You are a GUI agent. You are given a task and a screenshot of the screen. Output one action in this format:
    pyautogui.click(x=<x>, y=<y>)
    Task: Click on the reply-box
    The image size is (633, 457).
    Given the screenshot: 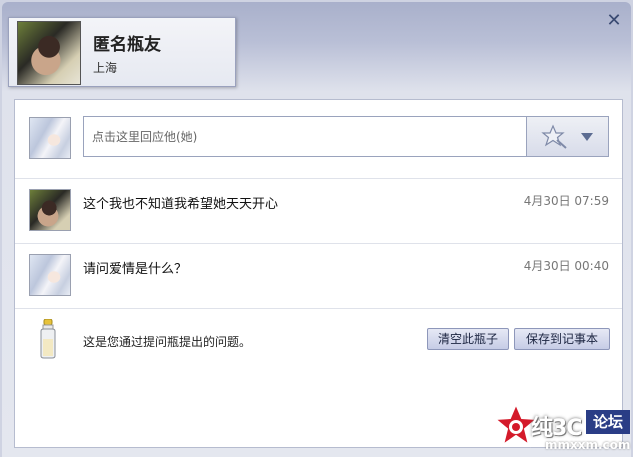 What is the action you would take?
    pyautogui.click(x=346, y=136)
    